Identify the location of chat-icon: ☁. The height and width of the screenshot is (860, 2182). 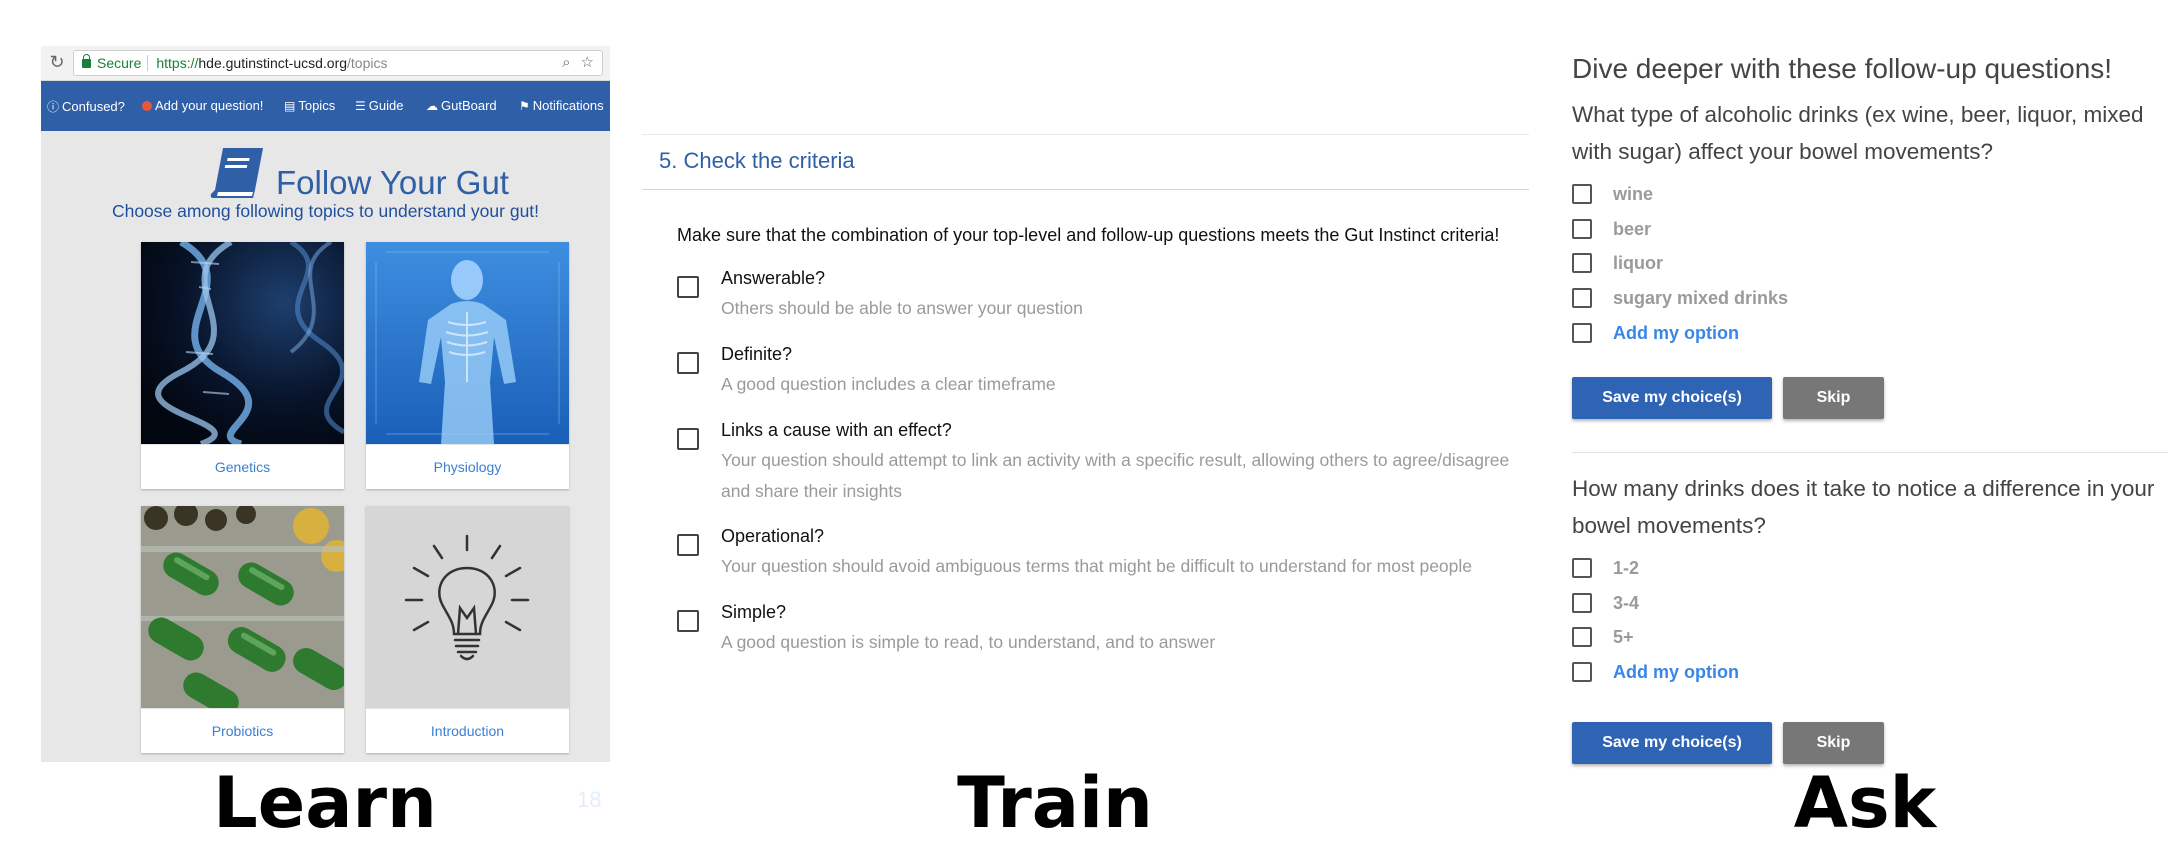
(432, 106).